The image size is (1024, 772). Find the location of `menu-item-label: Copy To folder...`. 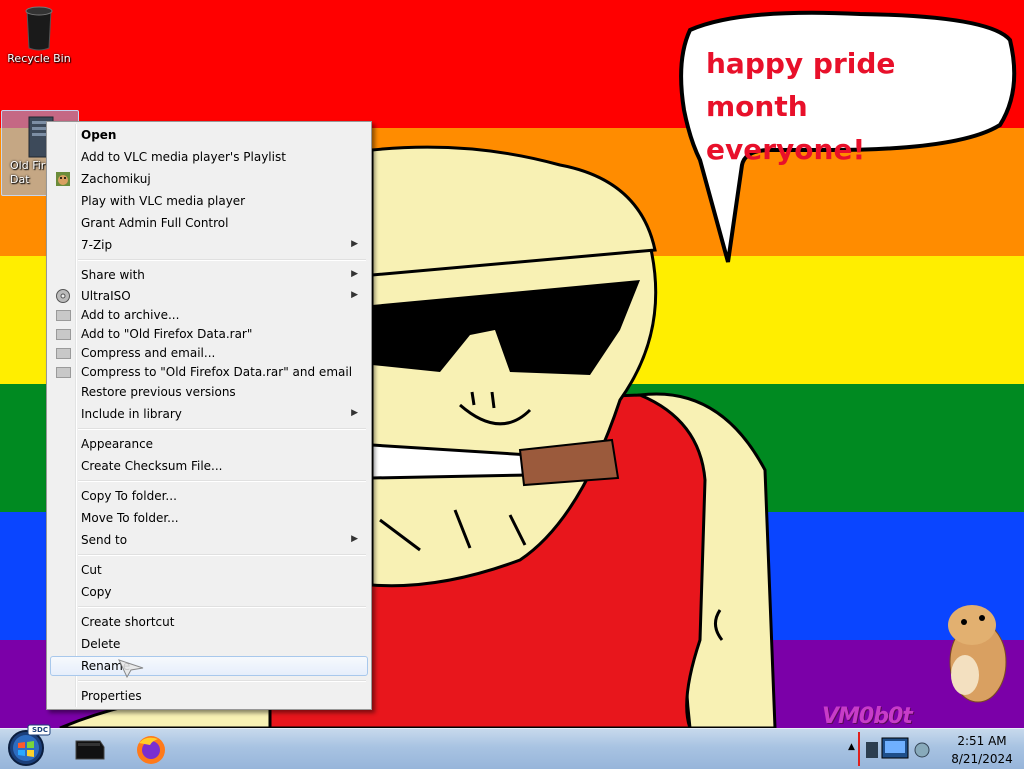

menu-item-label: Copy To folder... is located at coordinates (129, 496).